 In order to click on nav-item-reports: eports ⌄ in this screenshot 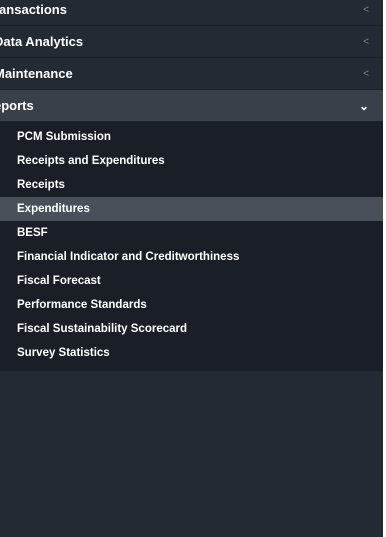, I will do `click(191, 106)`.